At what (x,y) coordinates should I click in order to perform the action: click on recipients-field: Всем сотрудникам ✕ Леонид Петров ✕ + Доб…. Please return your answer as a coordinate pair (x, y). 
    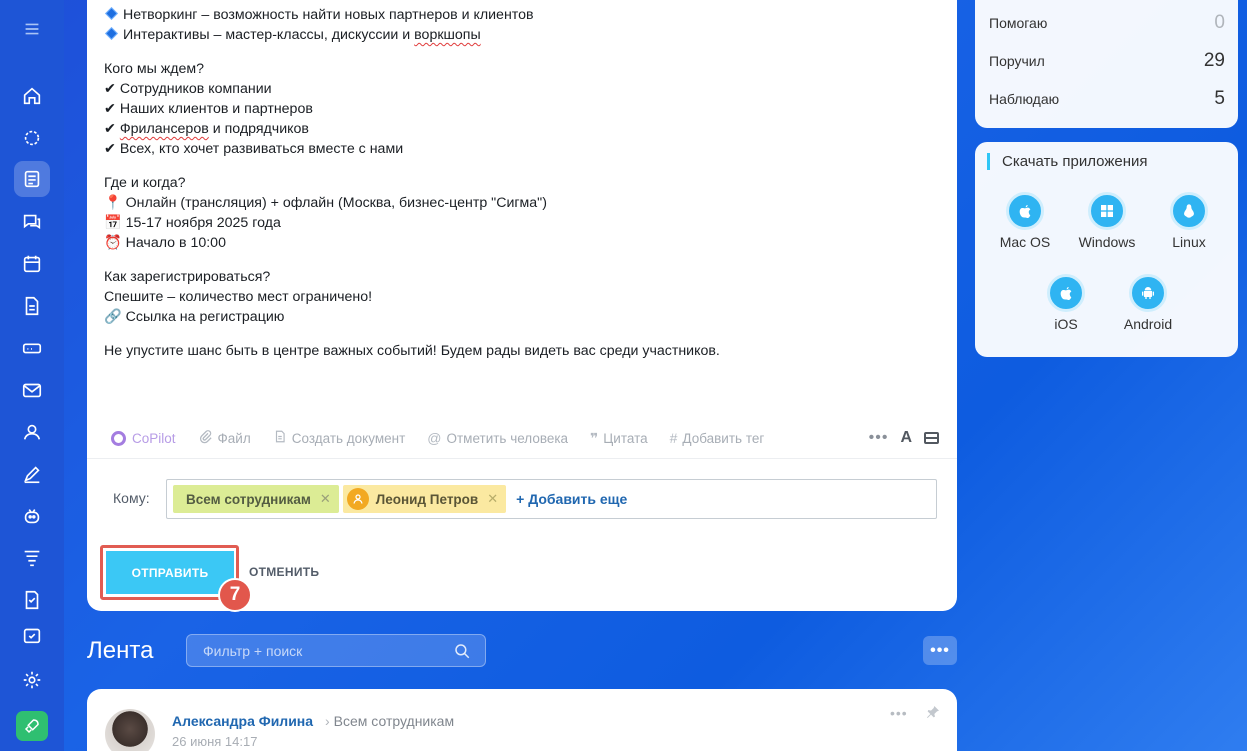
    Looking at the image, I should click on (551, 499).